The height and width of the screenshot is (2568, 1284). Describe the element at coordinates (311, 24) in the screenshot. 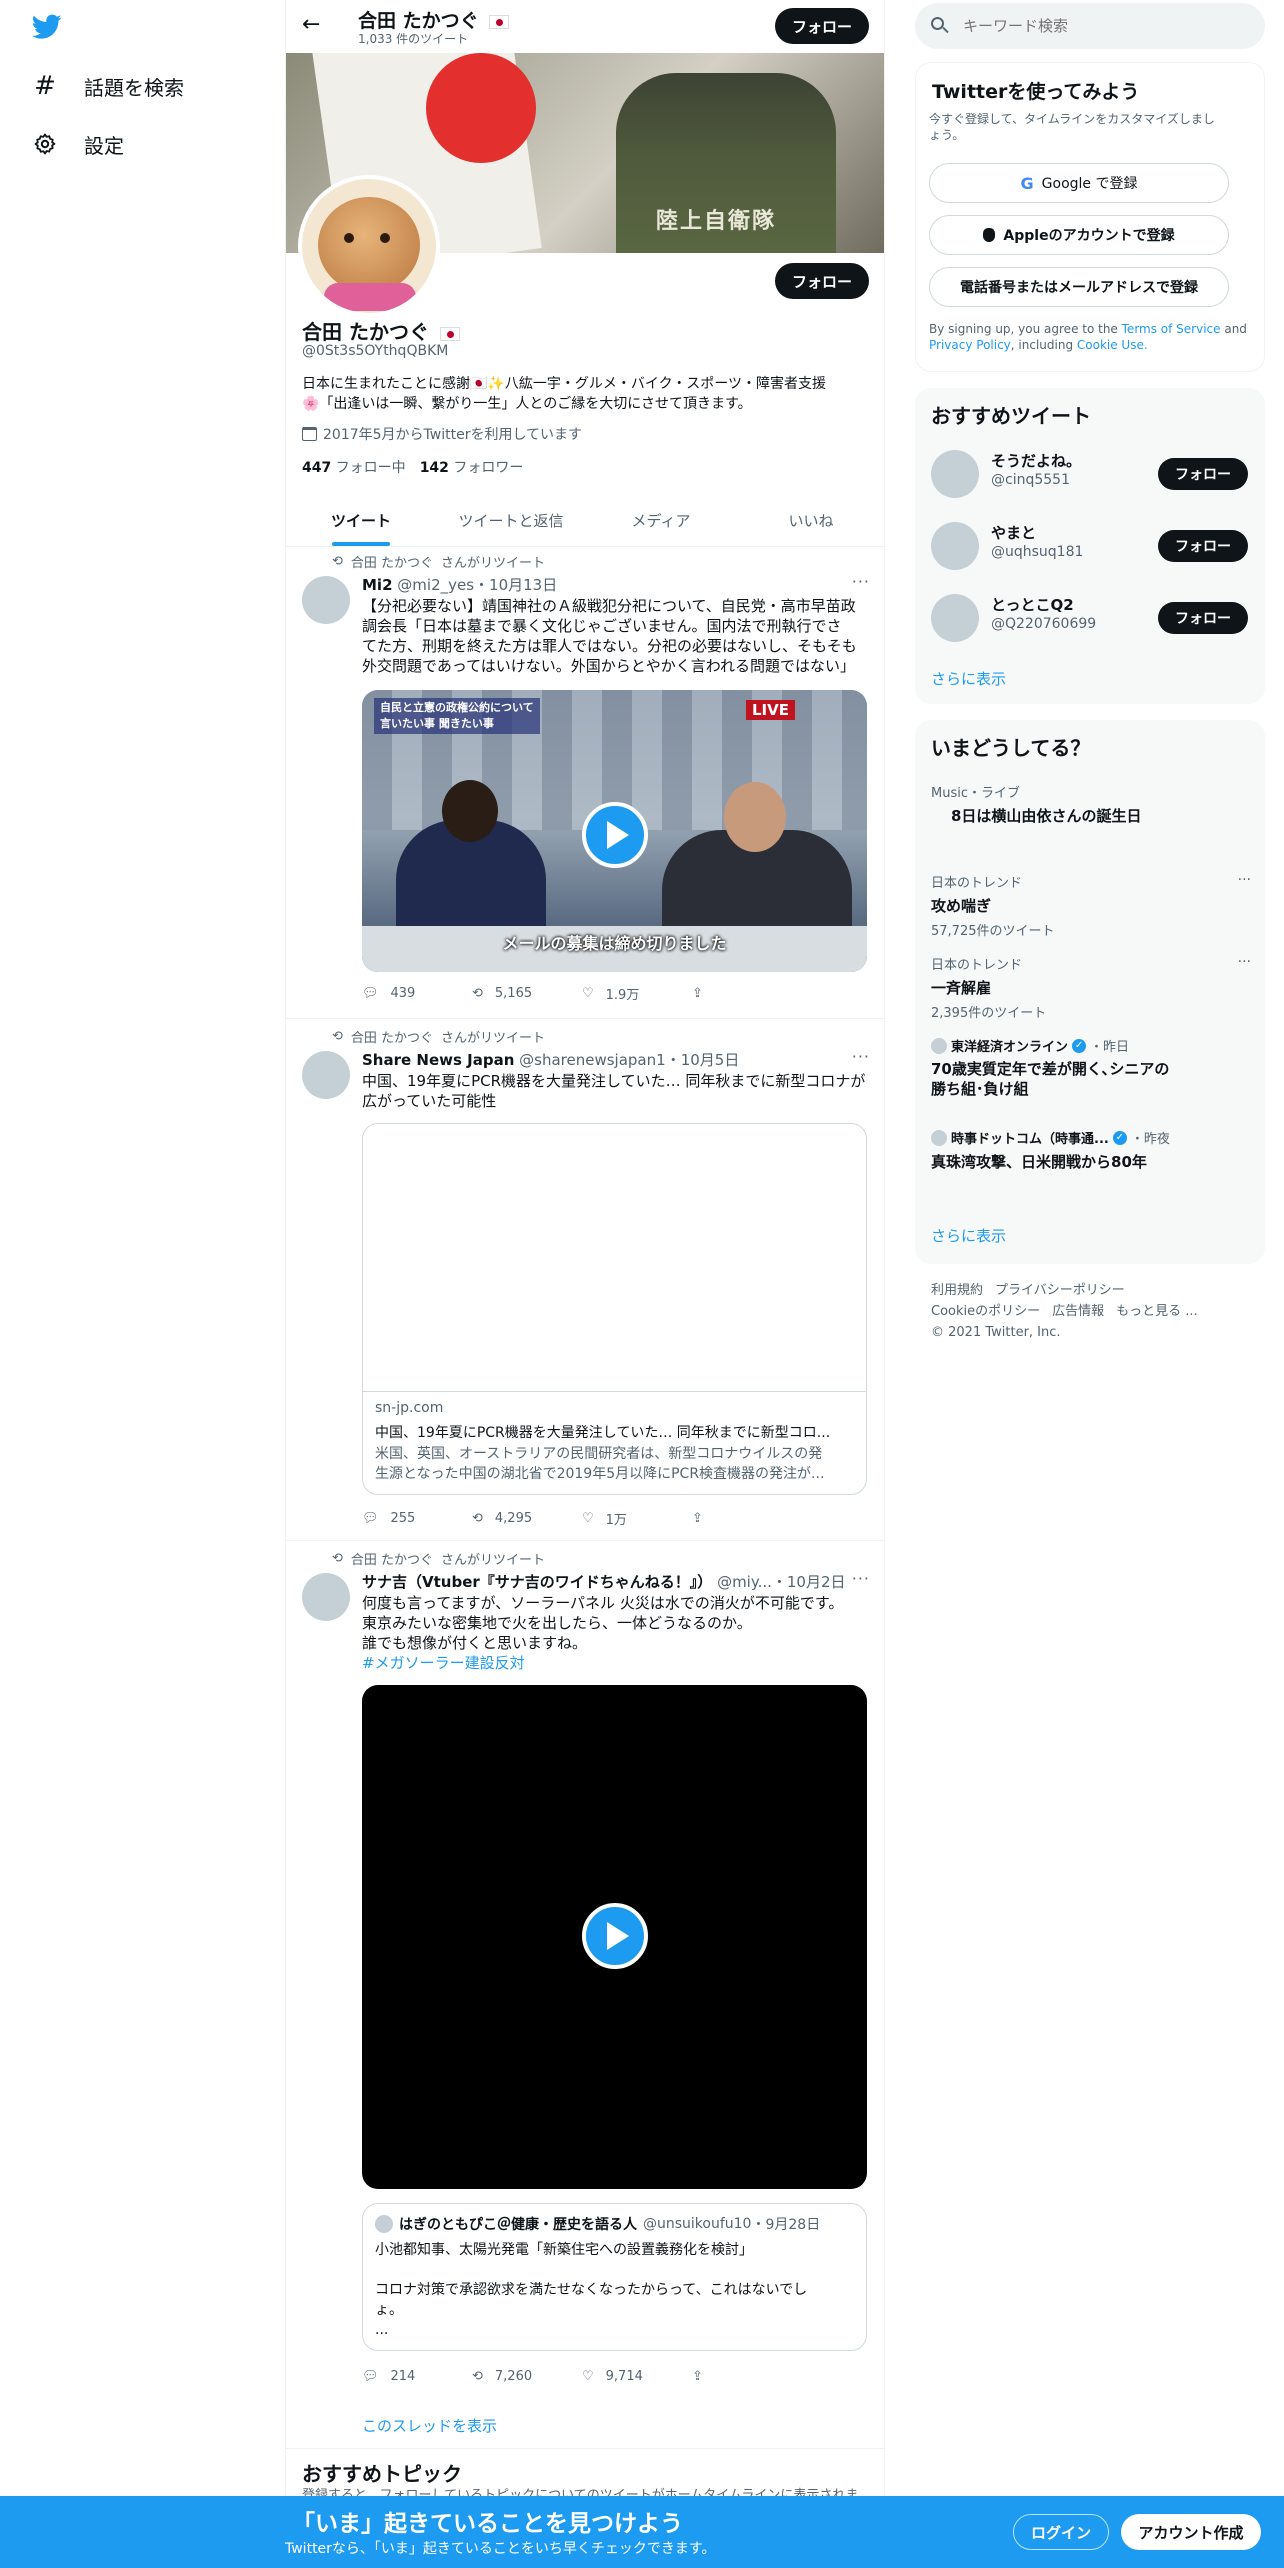

I see `back-arrow-icon: ←` at that location.